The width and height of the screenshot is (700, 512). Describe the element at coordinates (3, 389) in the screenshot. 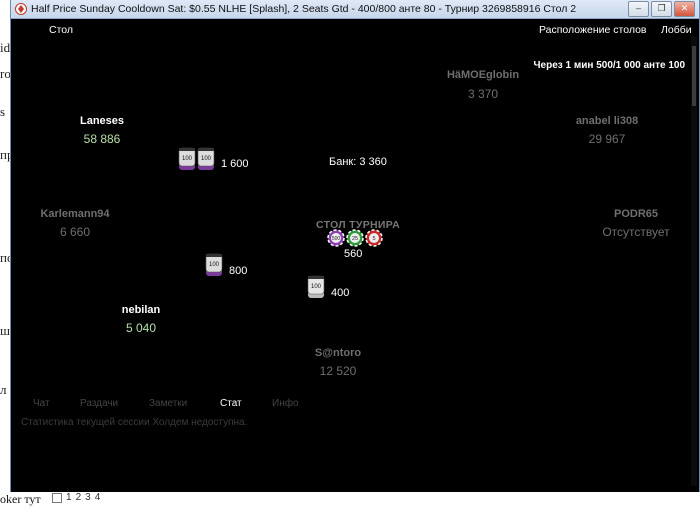

I see `bg-fragment: л` at that location.